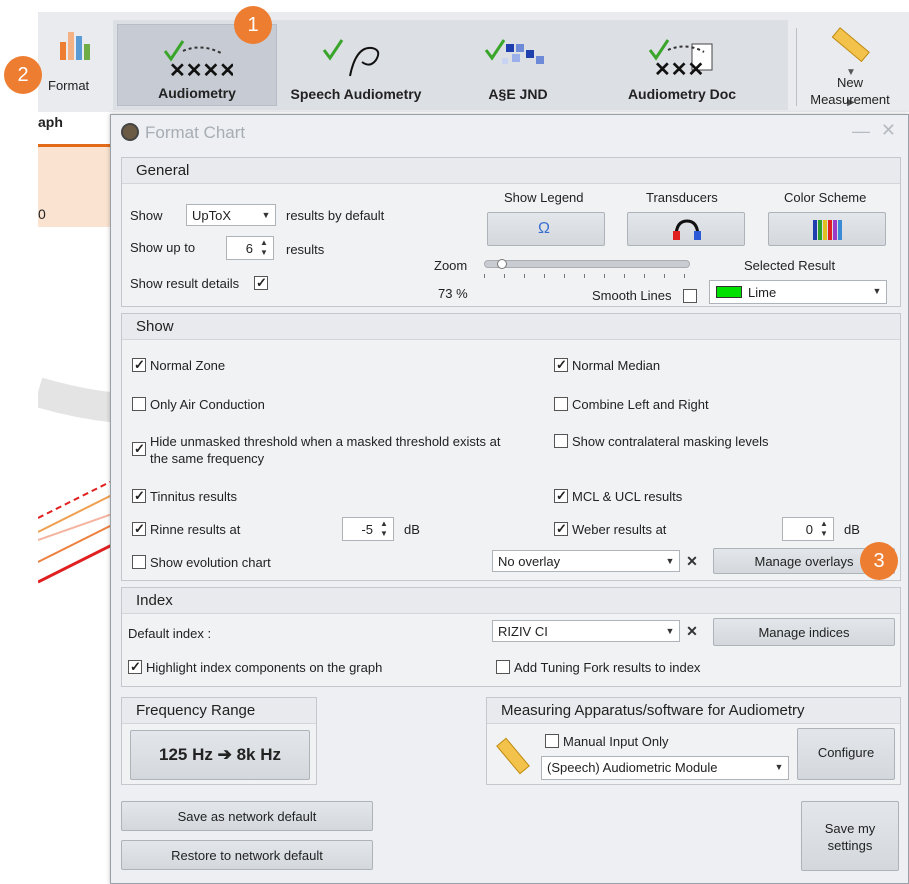  I want to click on weber-checkbox, so click(561, 529).